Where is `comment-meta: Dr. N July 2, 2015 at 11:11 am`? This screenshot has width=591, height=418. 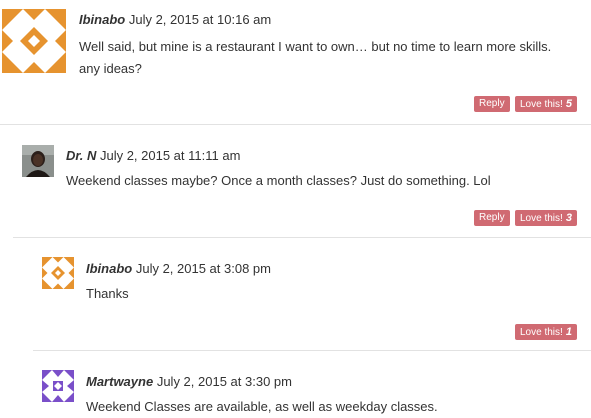 comment-meta: Dr. N July 2, 2015 at 11:11 am is located at coordinates (153, 155).